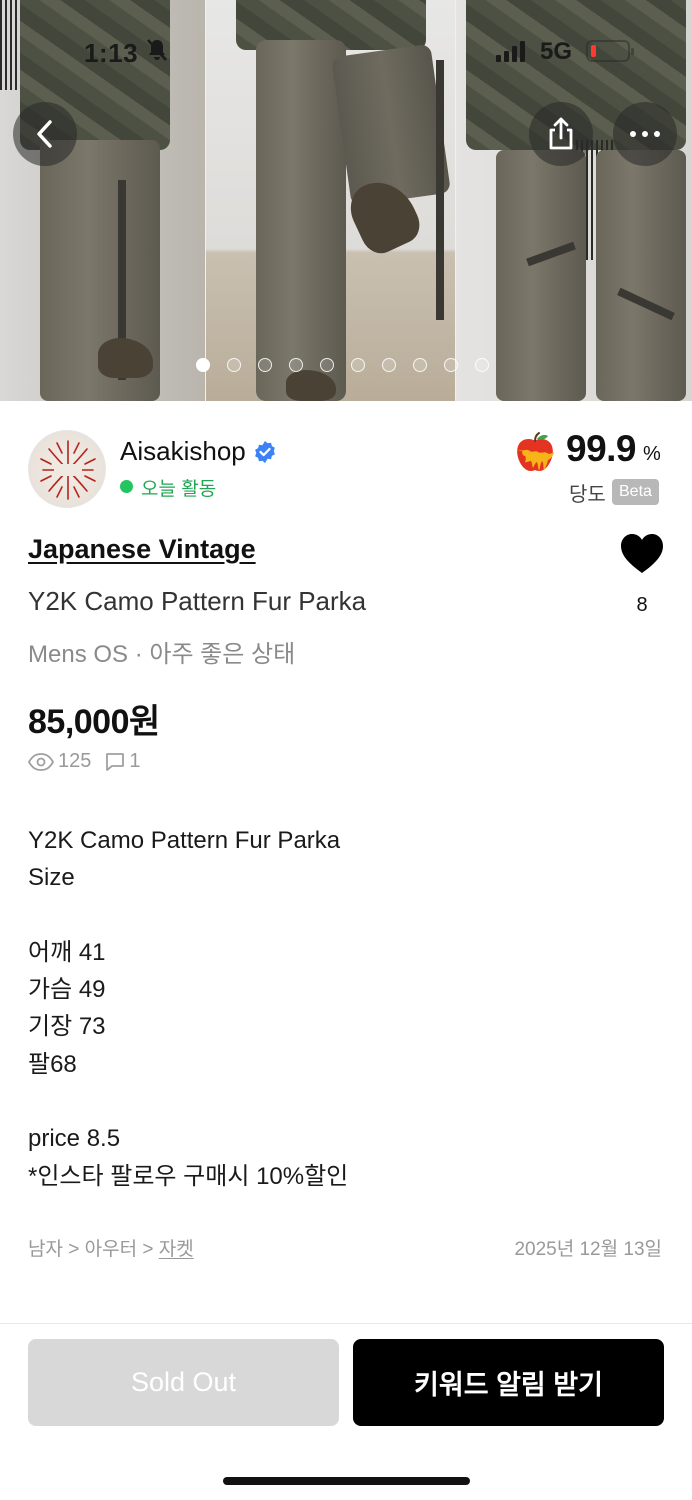 This screenshot has height=1500, width=692. Describe the element at coordinates (535, 452) in the screenshot. I see `apple-icon` at that location.